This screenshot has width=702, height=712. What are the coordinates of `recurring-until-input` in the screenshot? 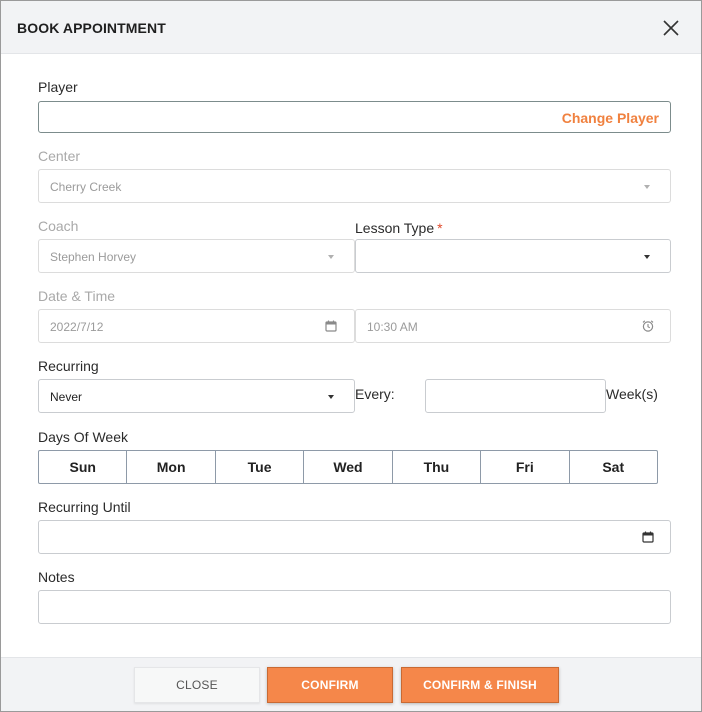 It's located at (354, 537).